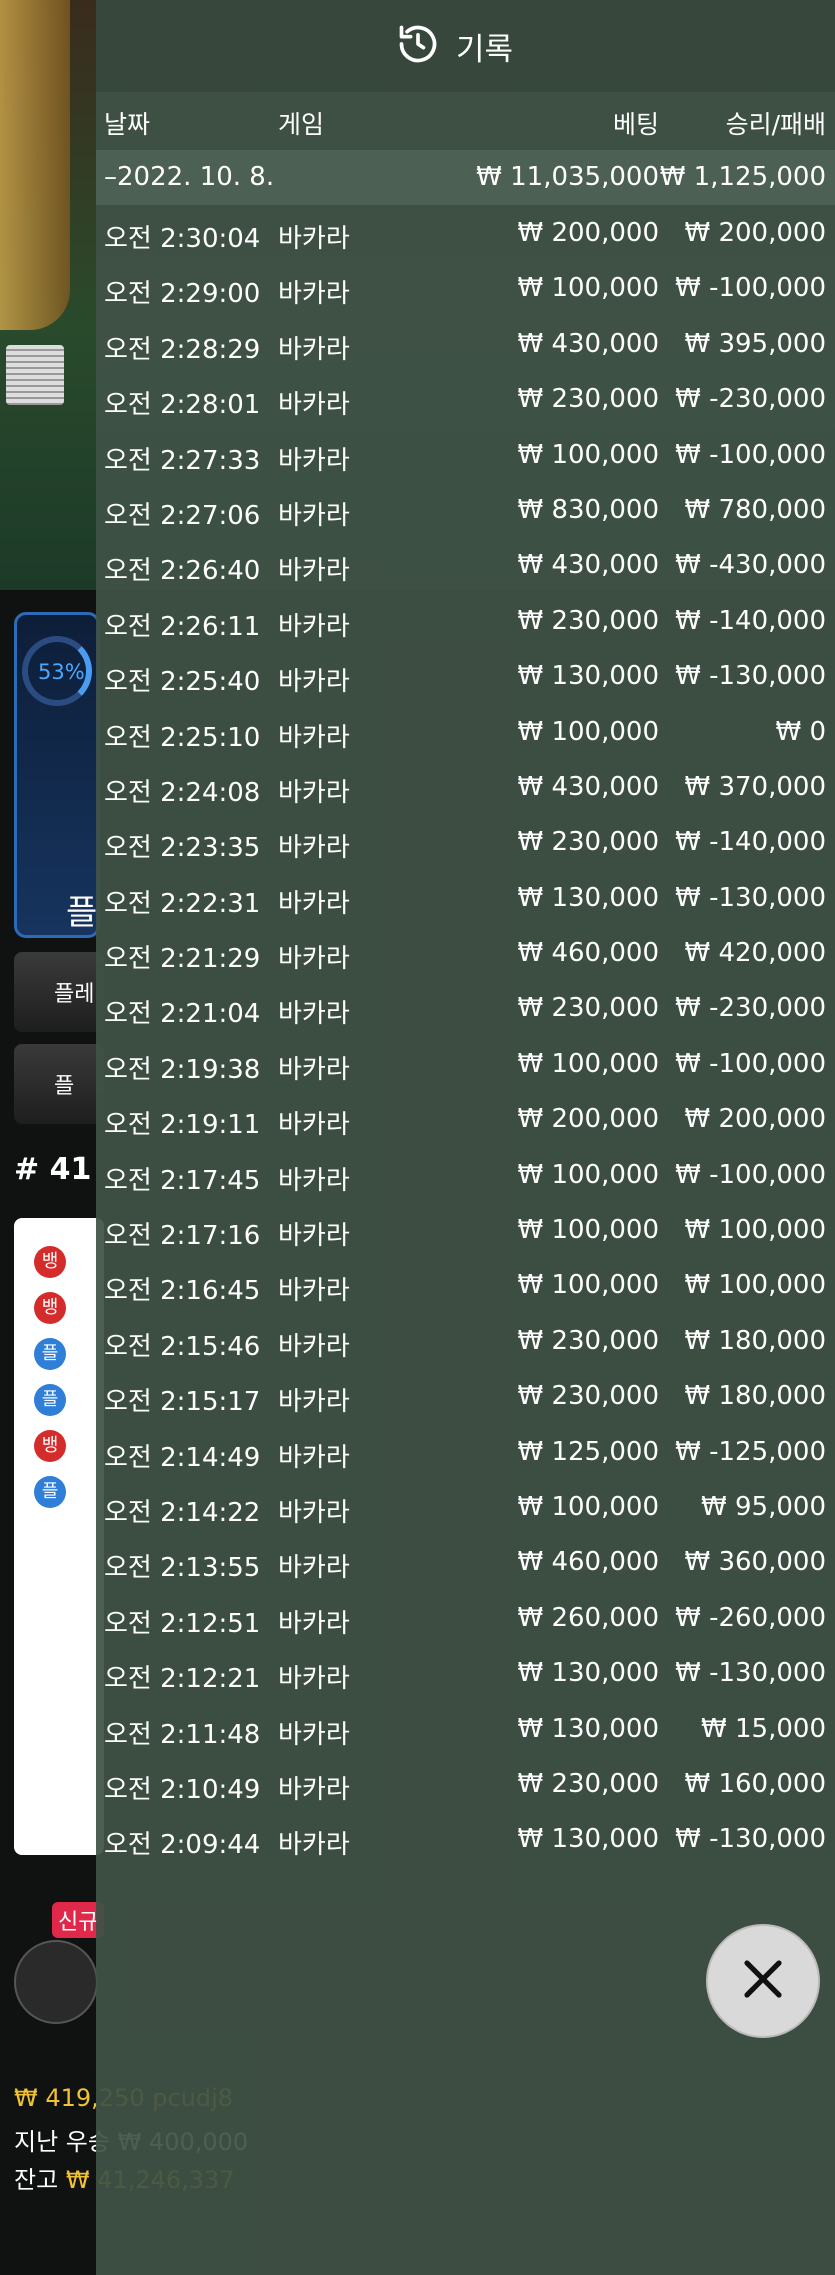 The image size is (835, 2275). I want to click on history-row: 오전 2:17:16 바카라 ₩ 100,000 ₩ 100,000, so click(465, 1232).